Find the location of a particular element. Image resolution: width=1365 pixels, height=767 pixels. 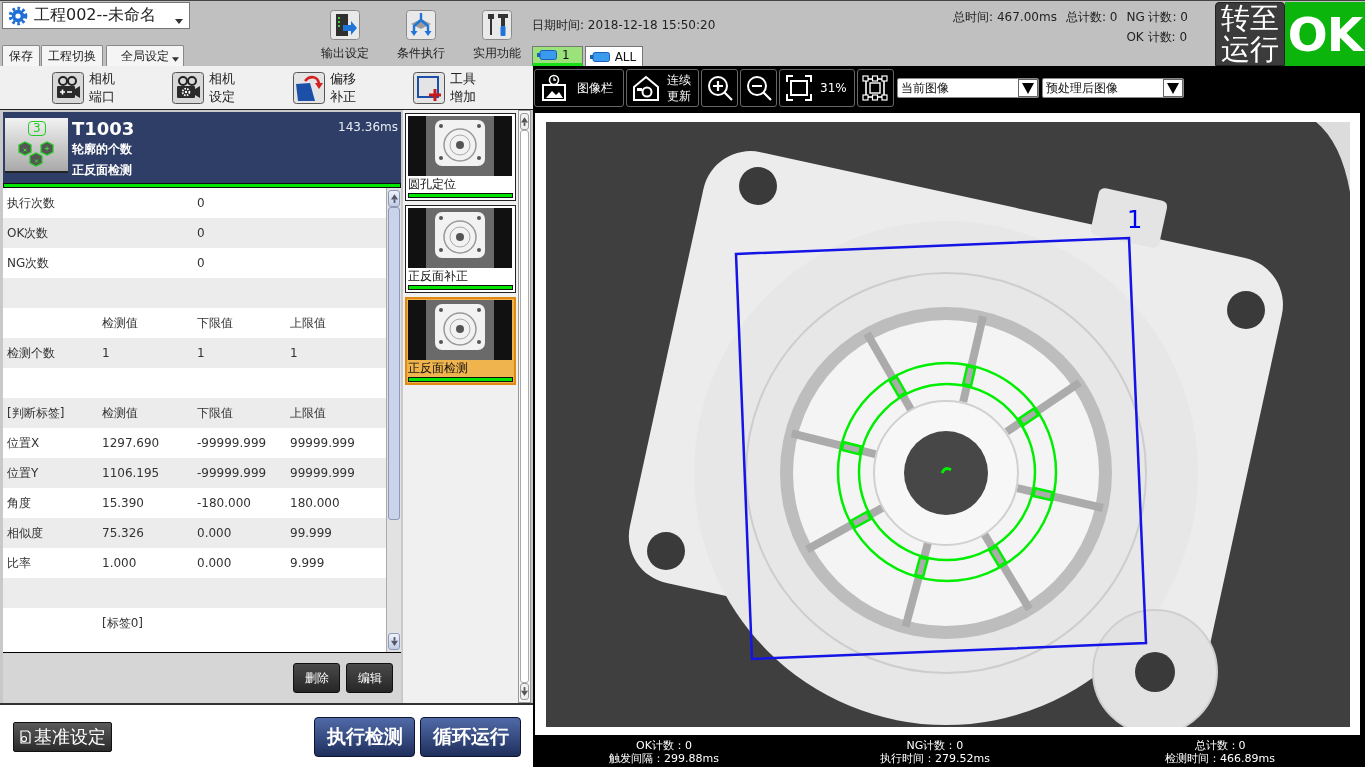

status-text: 执行时间：279.52ms is located at coordinates (935, 758).